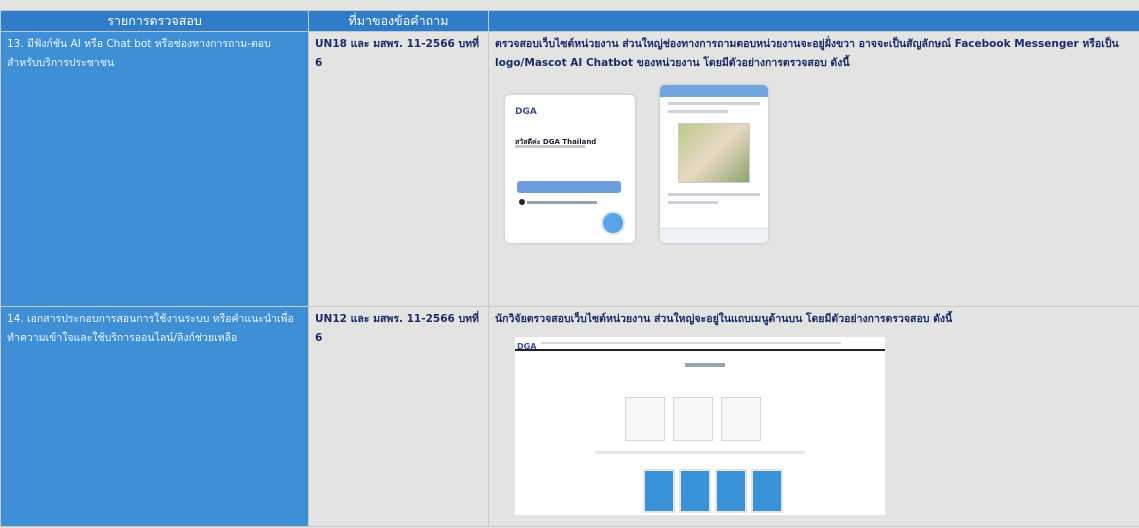 This screenshot has width=1139, height=528. What do you see at coordinates (556, 142) in the screenshot?
I see `chat-greeting: สวัสดีค่ะ DGA Thailand` at bounding box center [556, 142].